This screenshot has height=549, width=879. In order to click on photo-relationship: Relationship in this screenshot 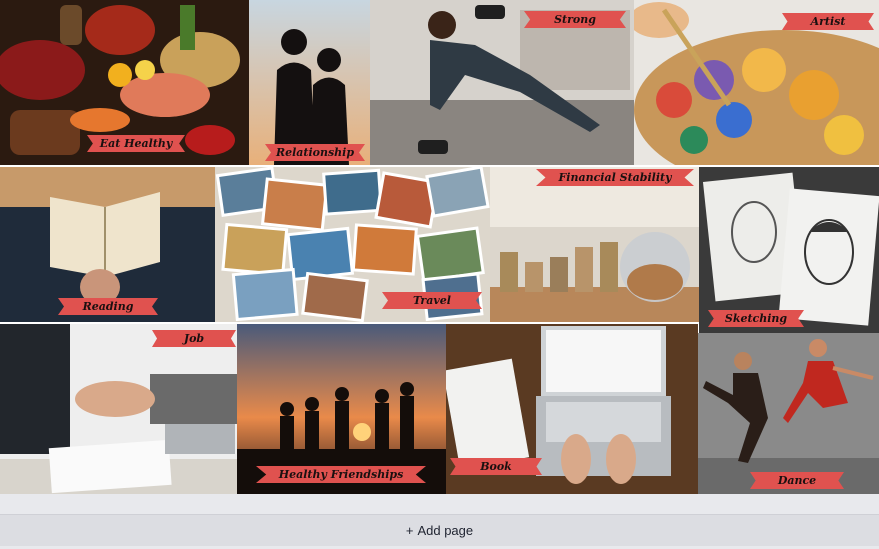, I will do `click(309, 82)`.